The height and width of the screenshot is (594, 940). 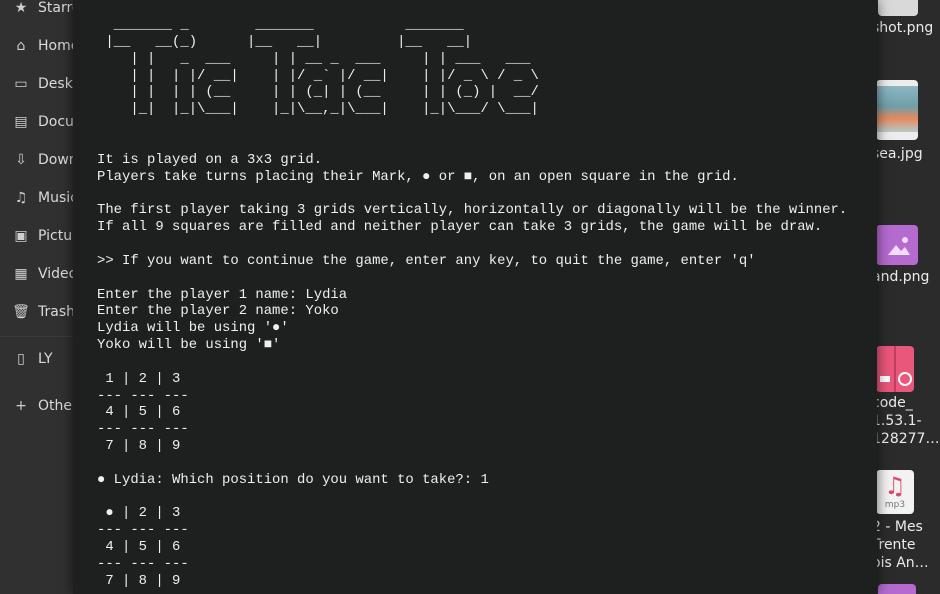 I want to click on sidebar-item-documents: ▤ Documents, so click(x=45, y=122).